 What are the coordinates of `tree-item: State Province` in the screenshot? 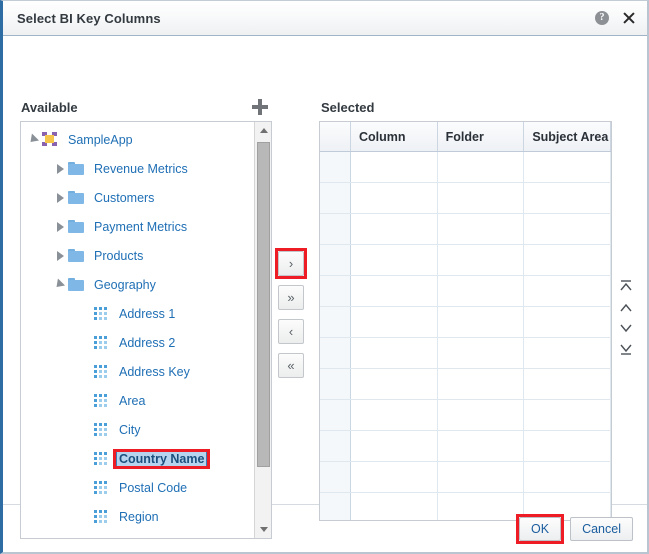 It's located at (137, 534).